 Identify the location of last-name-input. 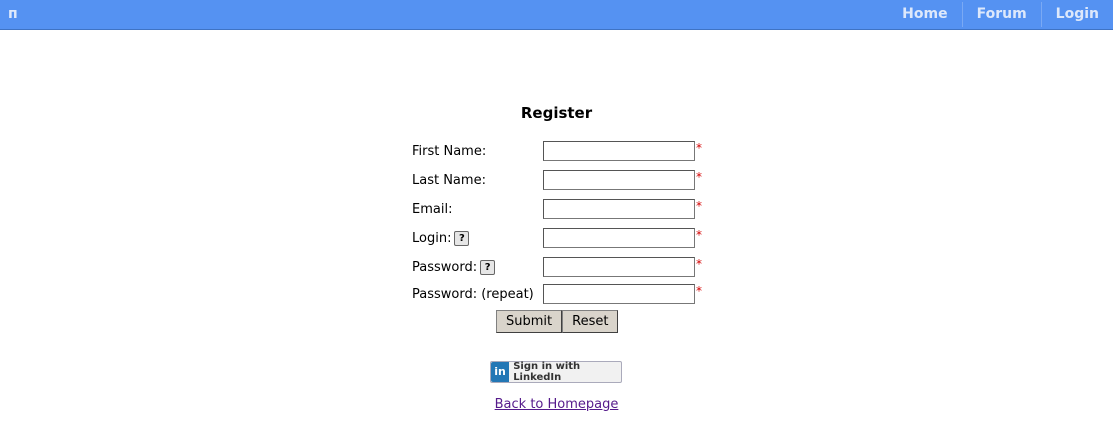
(619, 180).